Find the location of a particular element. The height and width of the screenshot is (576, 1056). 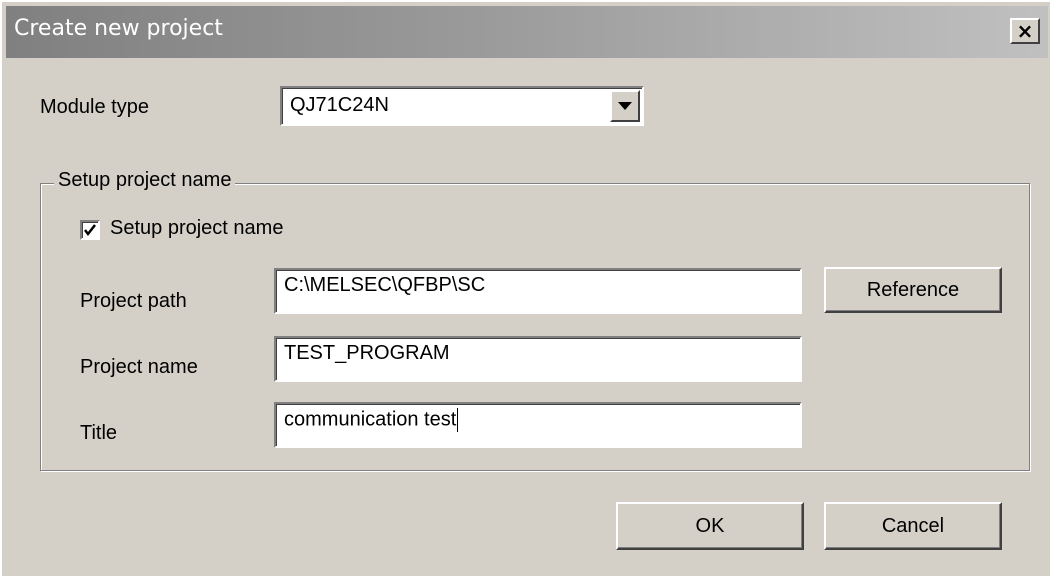

module-type-select: QJ71C24N is located at coordinates (462, 106).